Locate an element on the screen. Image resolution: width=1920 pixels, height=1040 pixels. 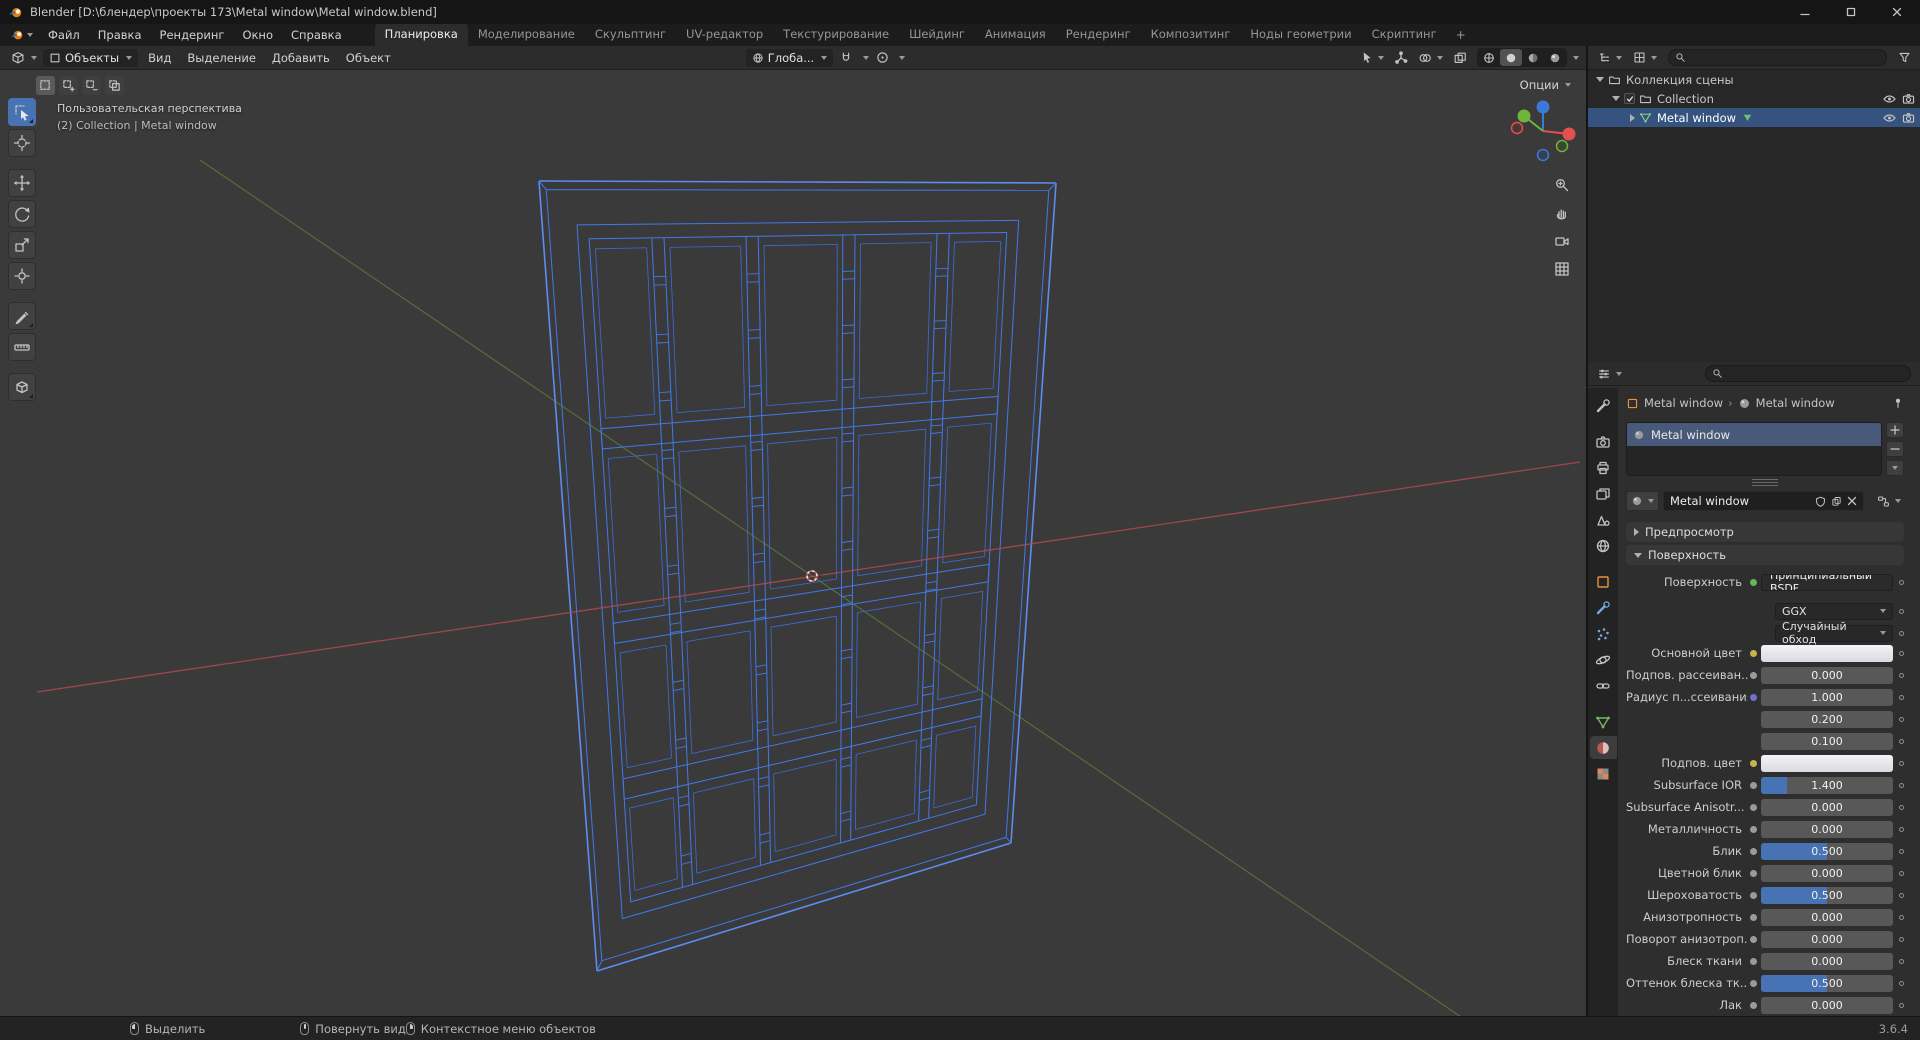
distribution-dropdown: GGX is located at coordinates (1834, 611).